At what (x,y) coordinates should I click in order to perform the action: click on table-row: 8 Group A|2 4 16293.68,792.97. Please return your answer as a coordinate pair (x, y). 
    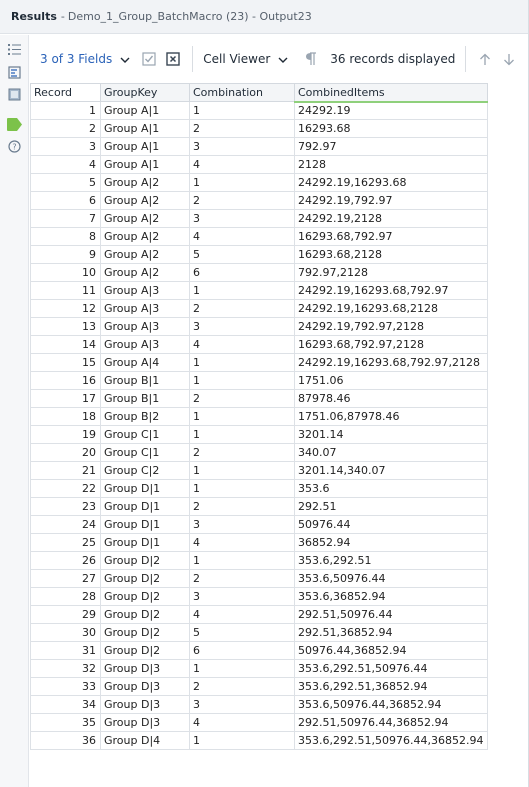
    Looking at the image, I should click on (259, 236).